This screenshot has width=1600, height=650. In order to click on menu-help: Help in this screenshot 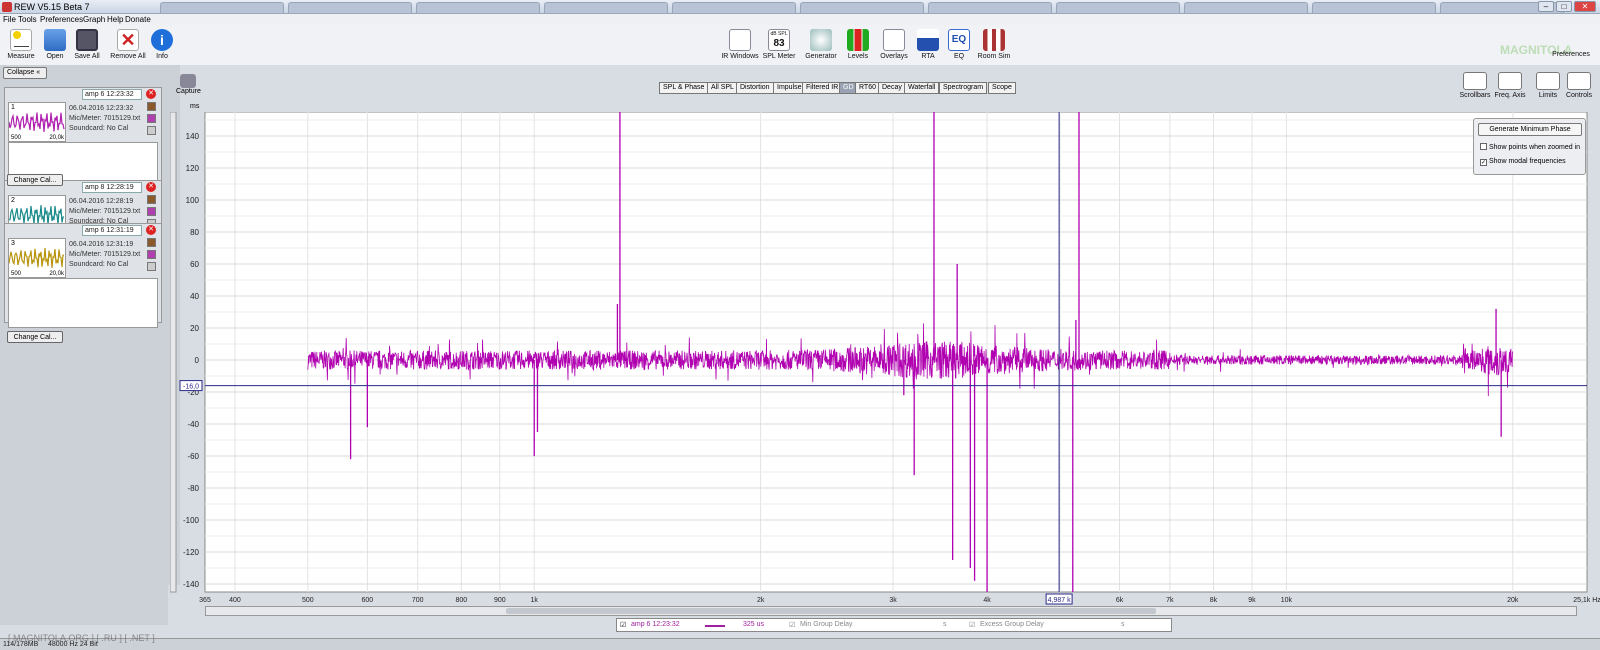, I will do `click(115, 19)`.